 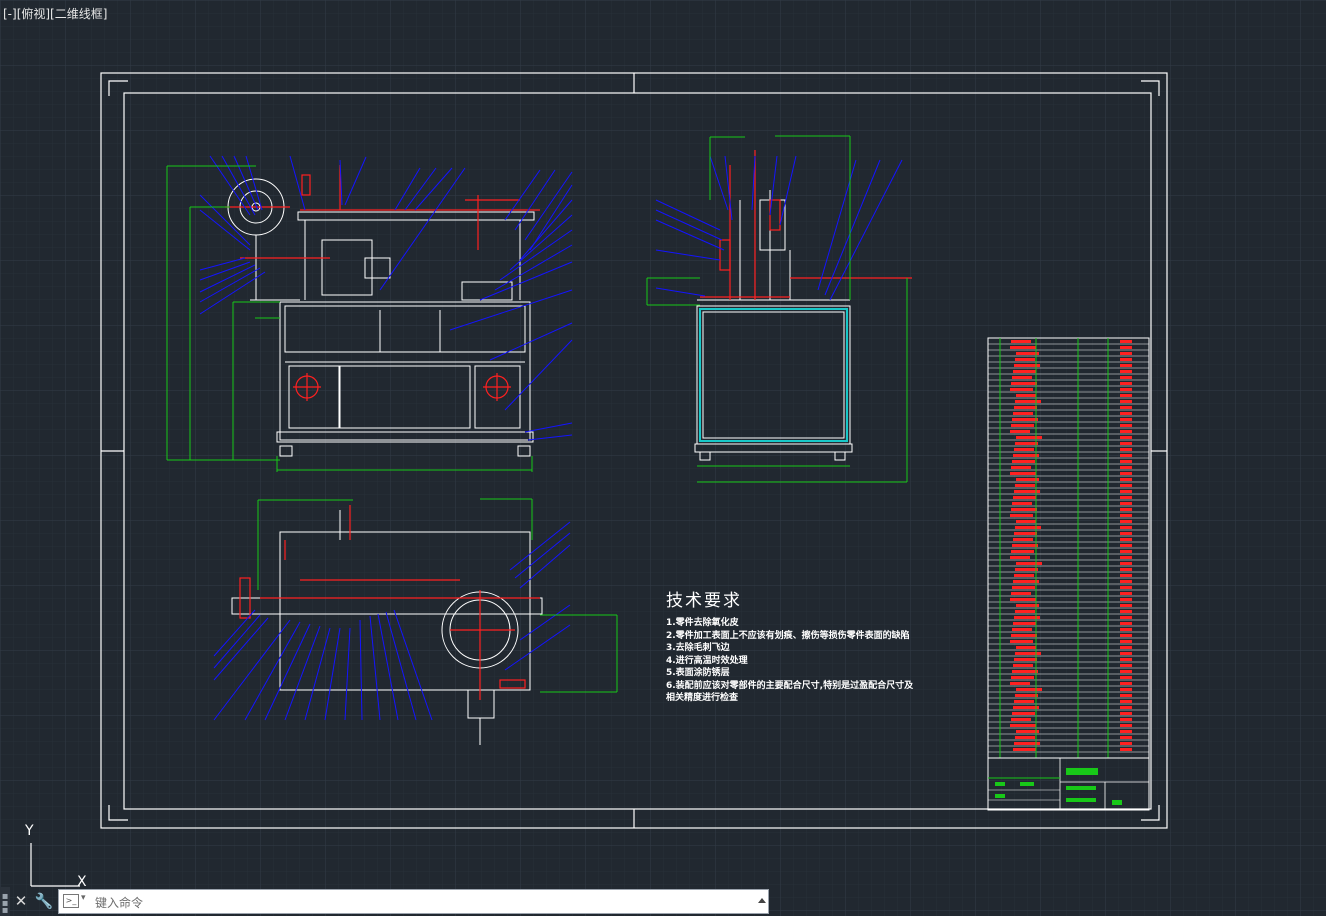 What do you see at coordinates (83, 898) in the screenshot?
I see `chevron-down-icon: ▾` at bounding box center [83, 898].